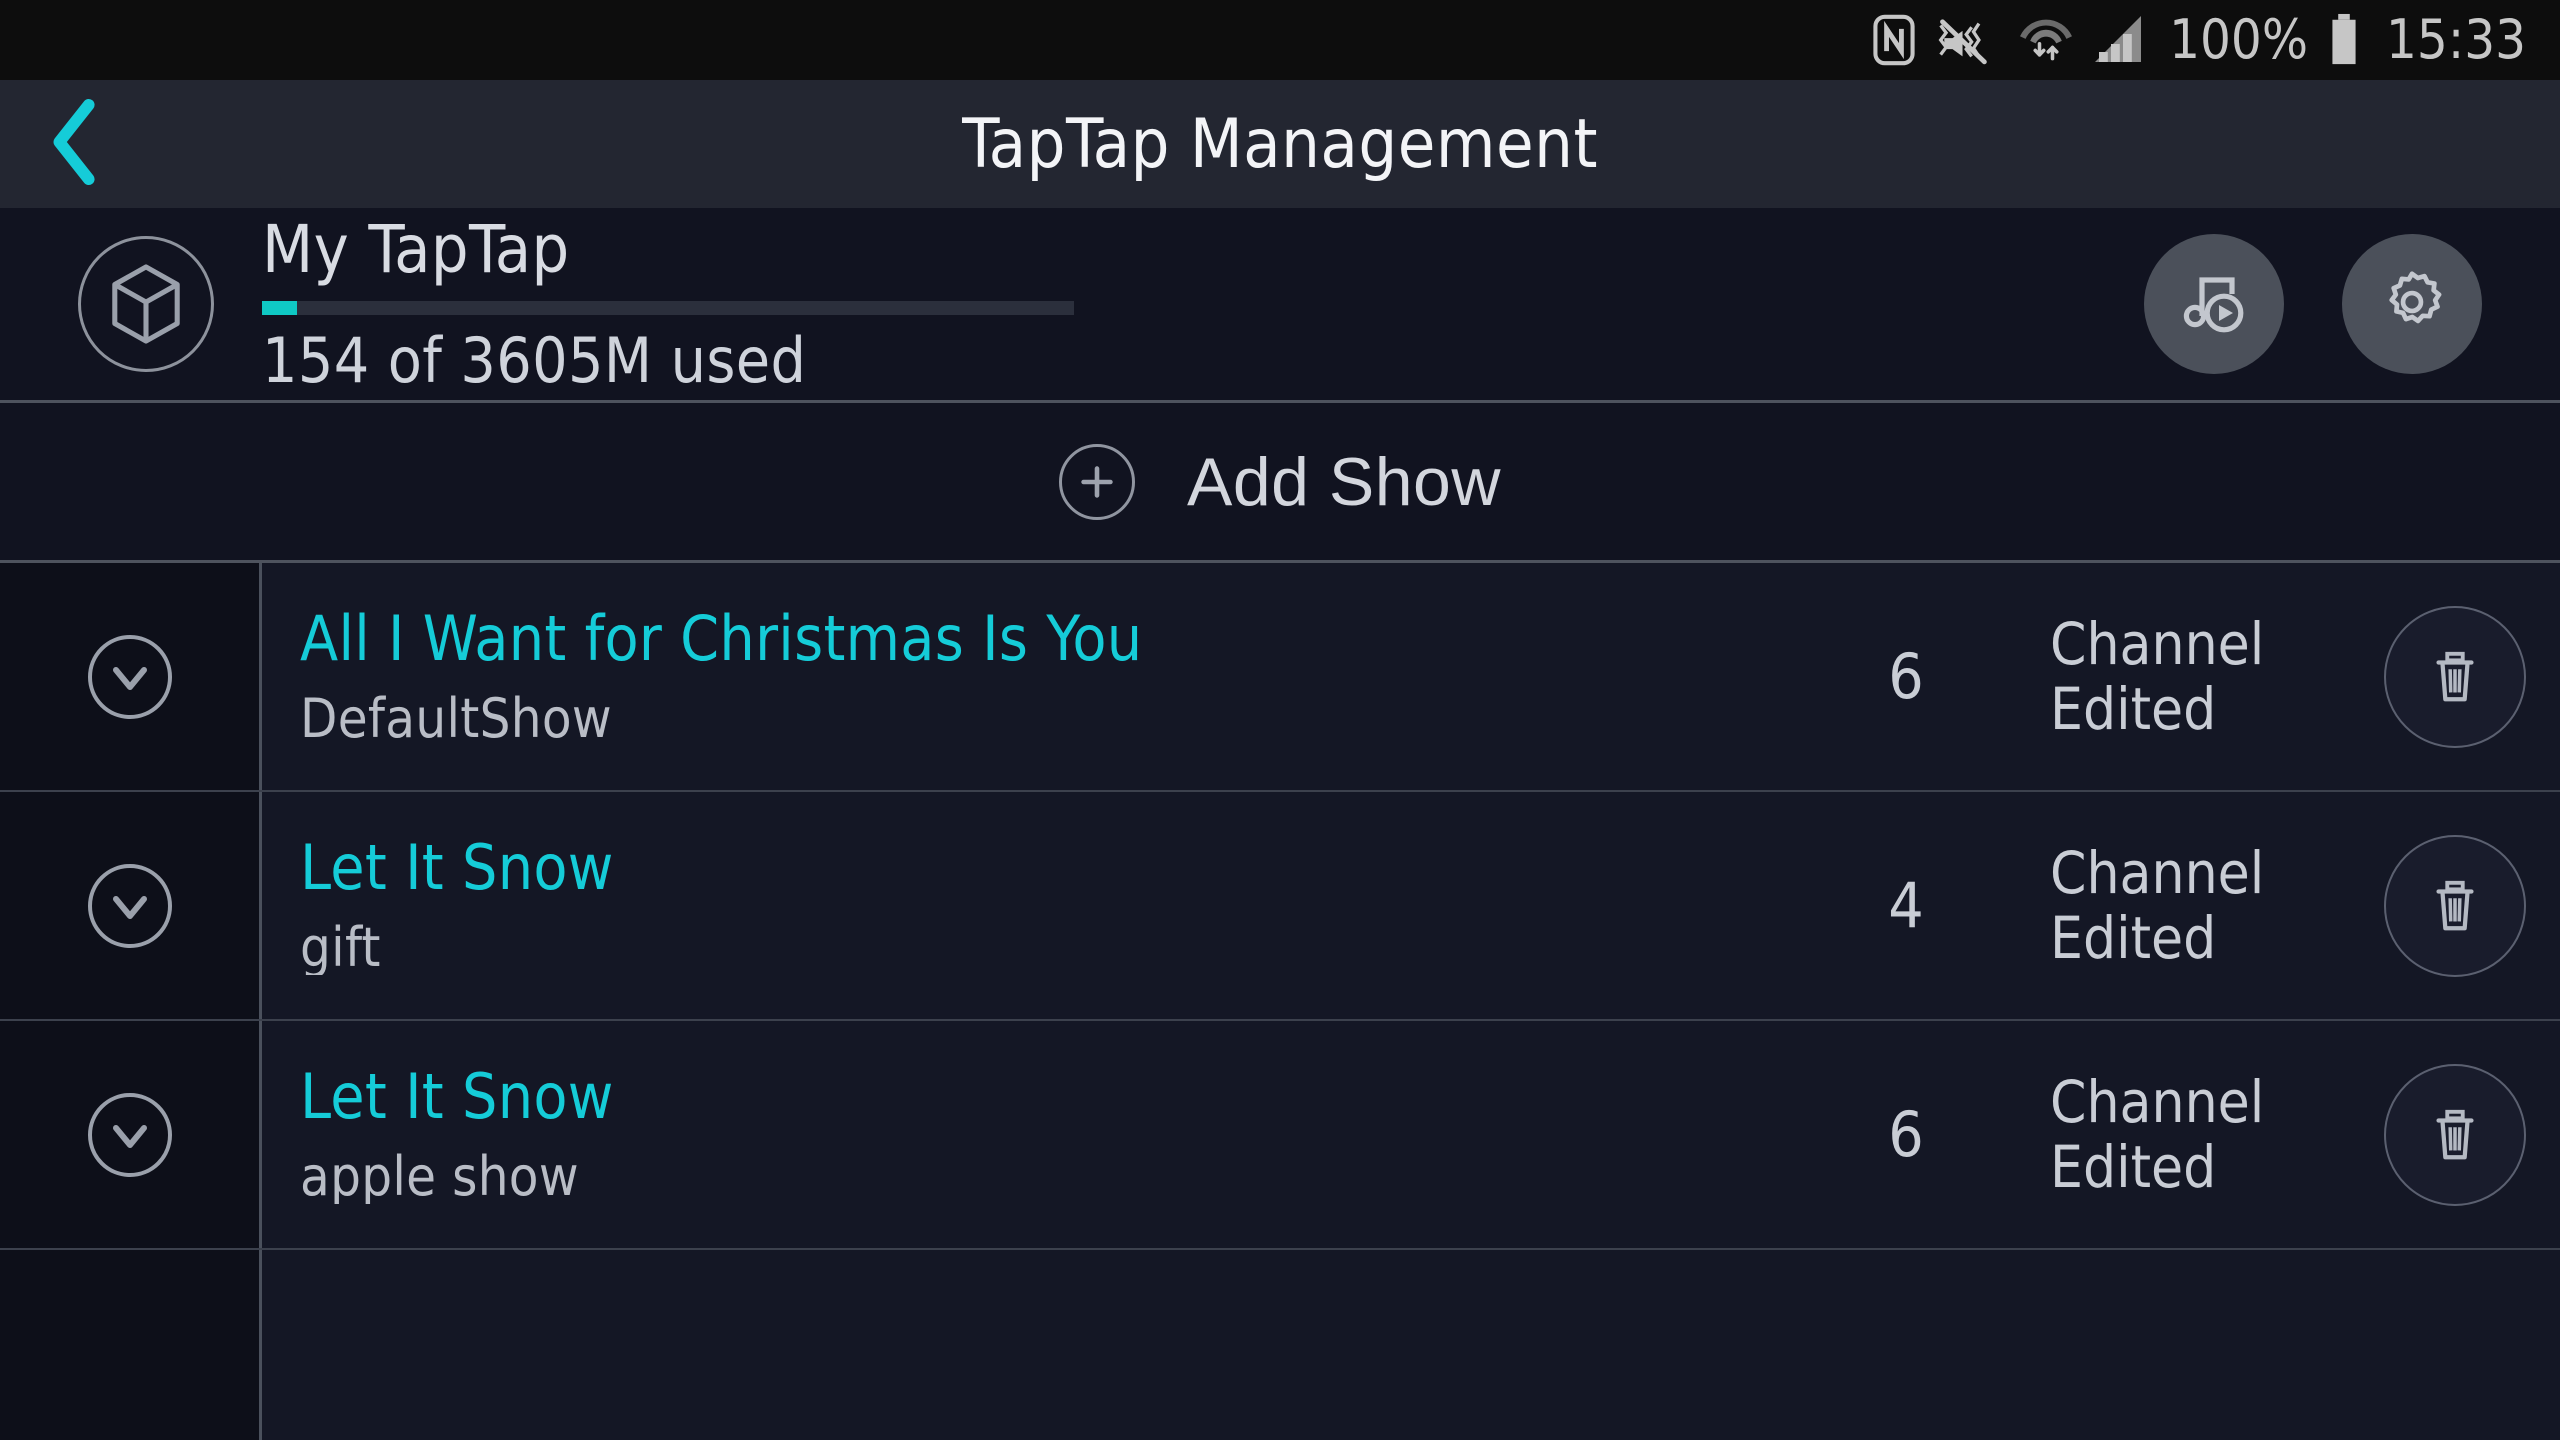  I want to click on table-row, so click(1280, 1345).